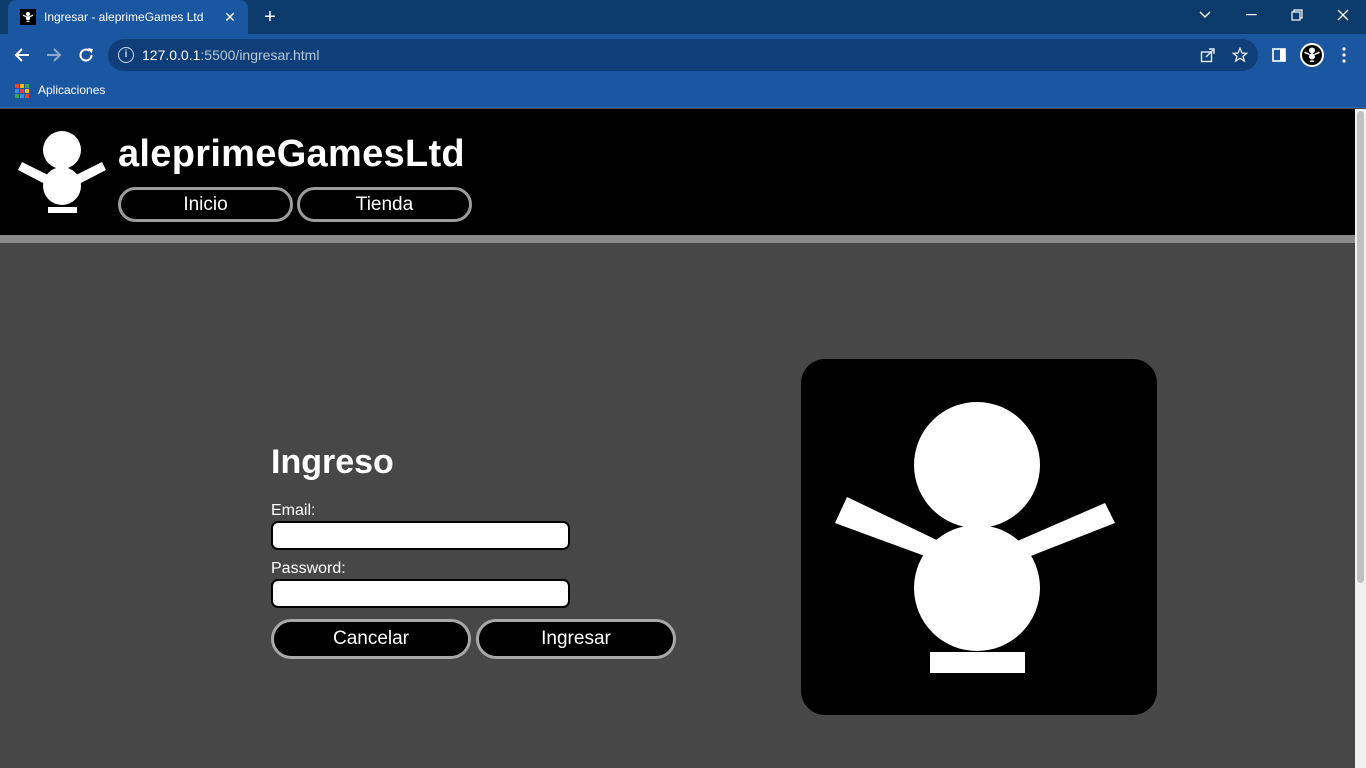  What do you see at coordinates (205, 204) in the screenshot?
I see `nav-inicio-button: Inicio` at bounding box center [205, 204].